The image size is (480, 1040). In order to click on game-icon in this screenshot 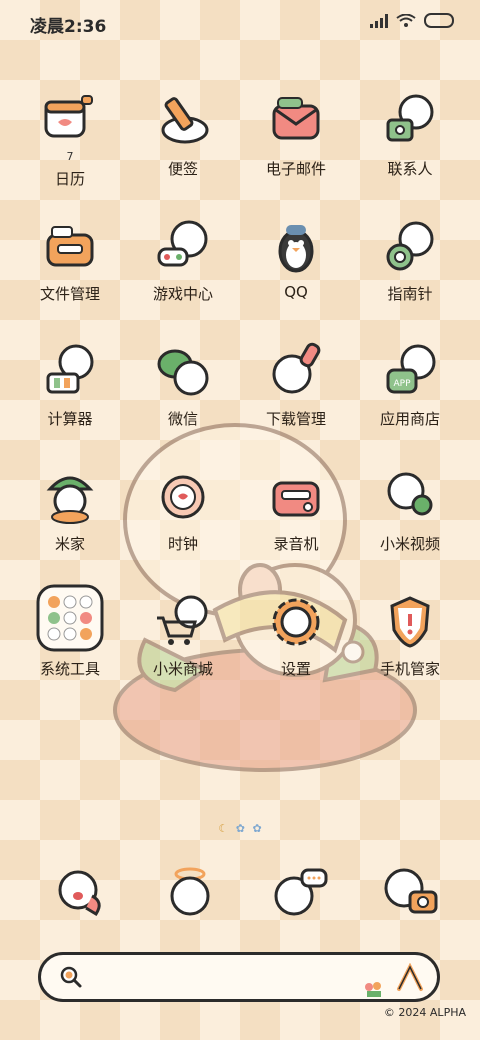, I will do `click(182, 243)`.